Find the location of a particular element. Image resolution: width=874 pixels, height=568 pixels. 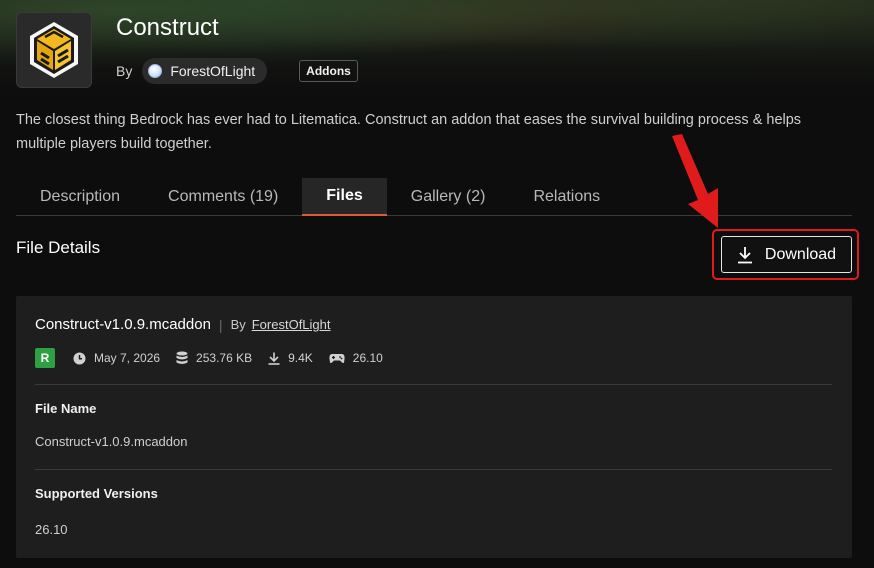

construct-block-icon is located at coordinates (54, 50).